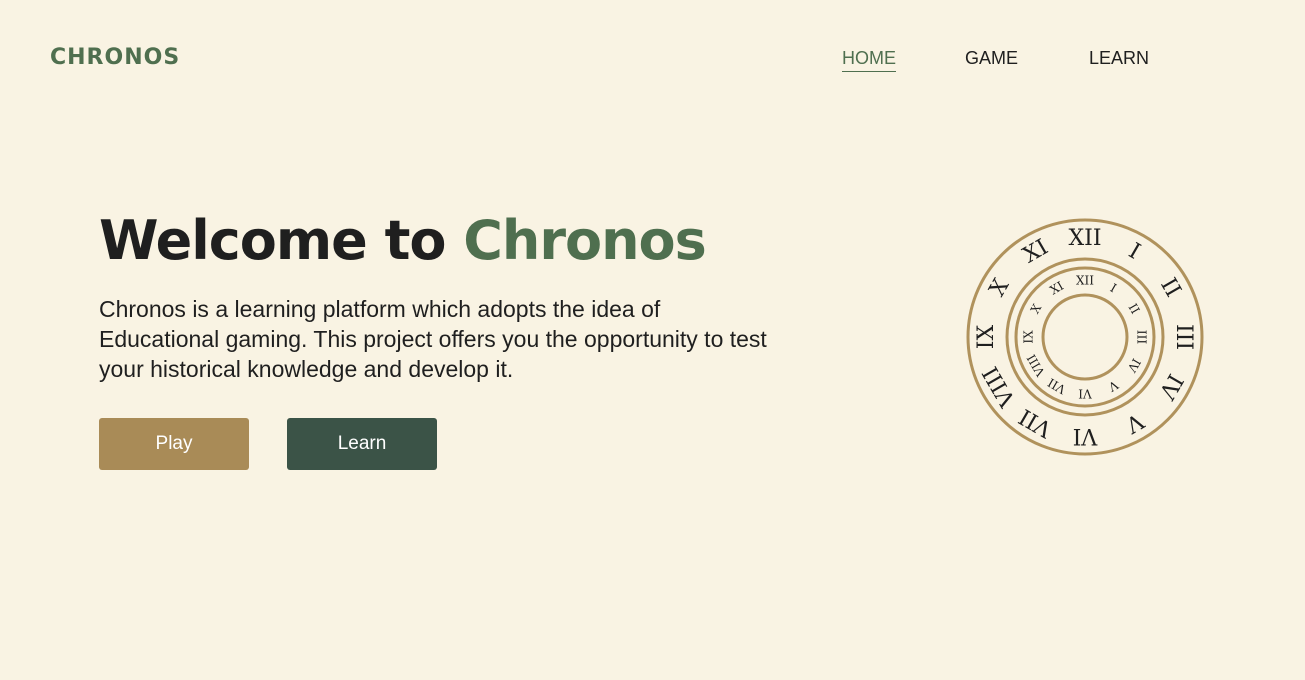 The image size is (1305, 680). I want to click on play-button: Play, so click(174, 444).